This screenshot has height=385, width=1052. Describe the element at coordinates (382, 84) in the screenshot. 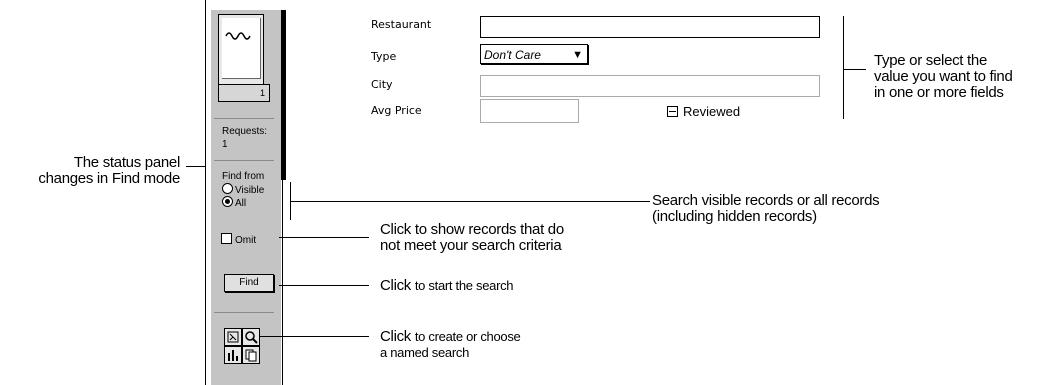

I see `city-label: City` at that location.